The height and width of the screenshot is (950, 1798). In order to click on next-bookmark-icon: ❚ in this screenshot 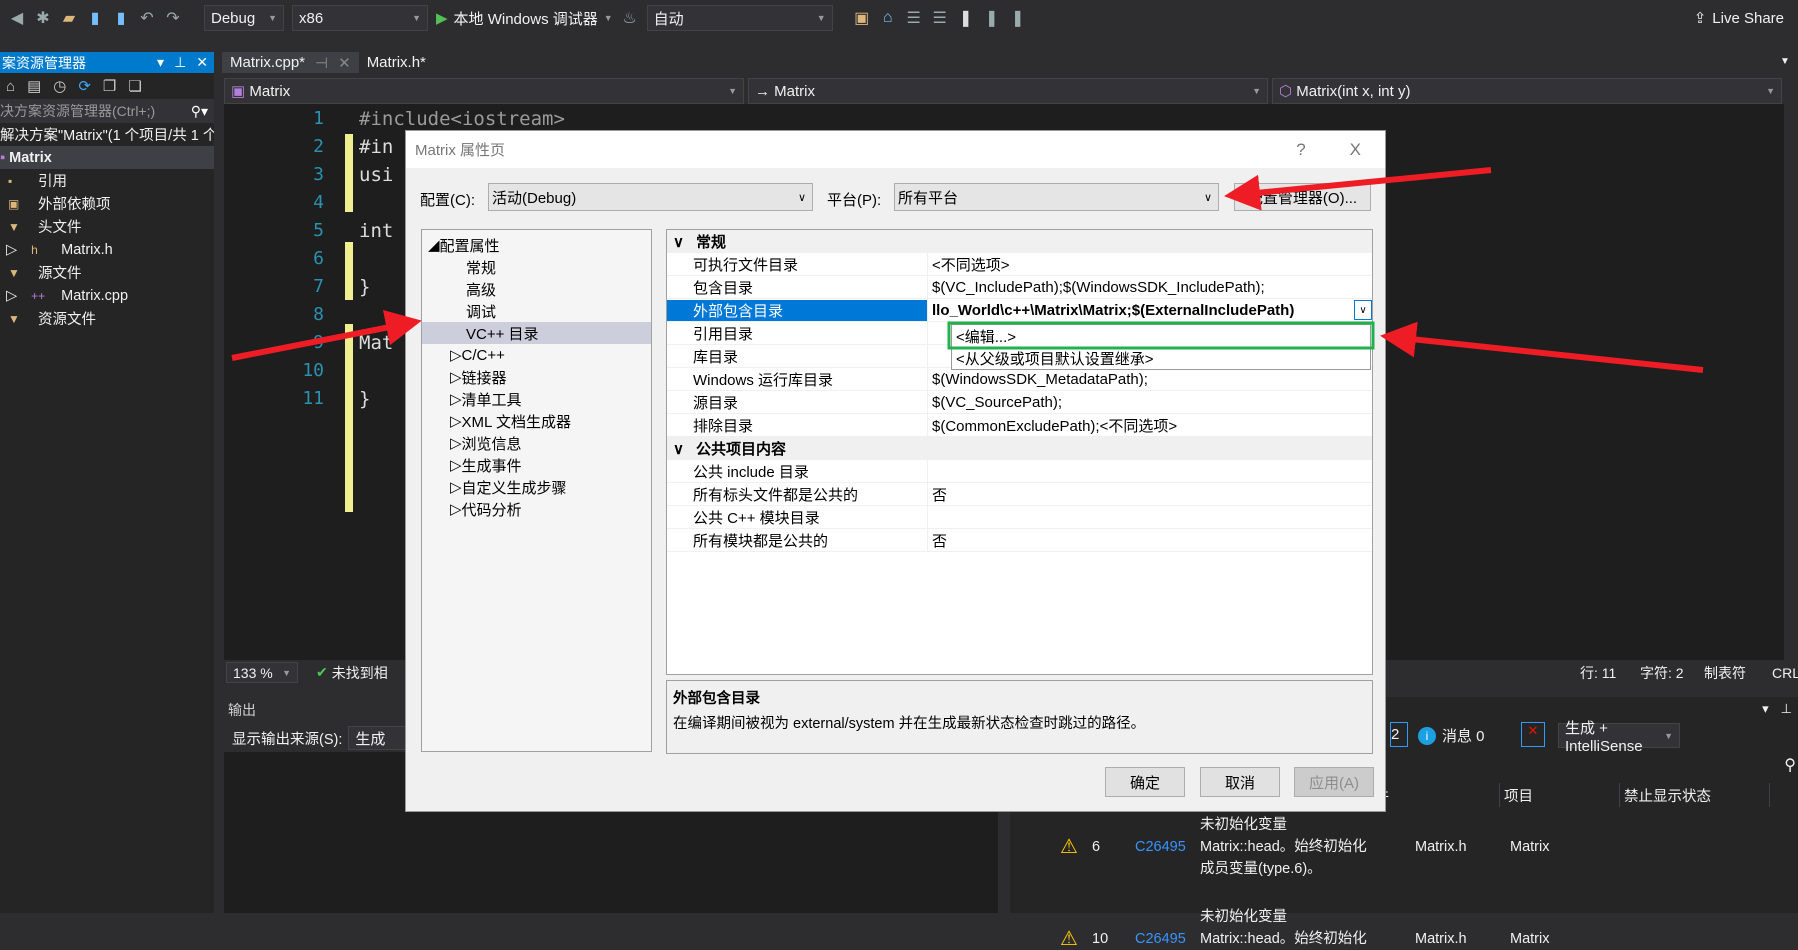, I will do `click(1018, 18)`.